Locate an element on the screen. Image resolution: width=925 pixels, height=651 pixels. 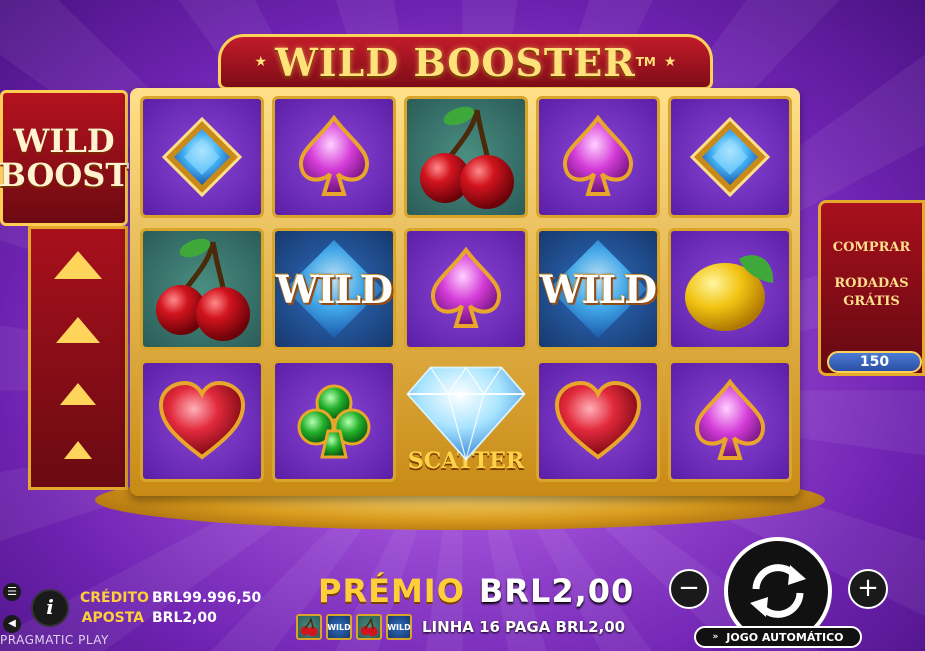
wild-boost-line1: WILD is located at coordinates (64, 141).